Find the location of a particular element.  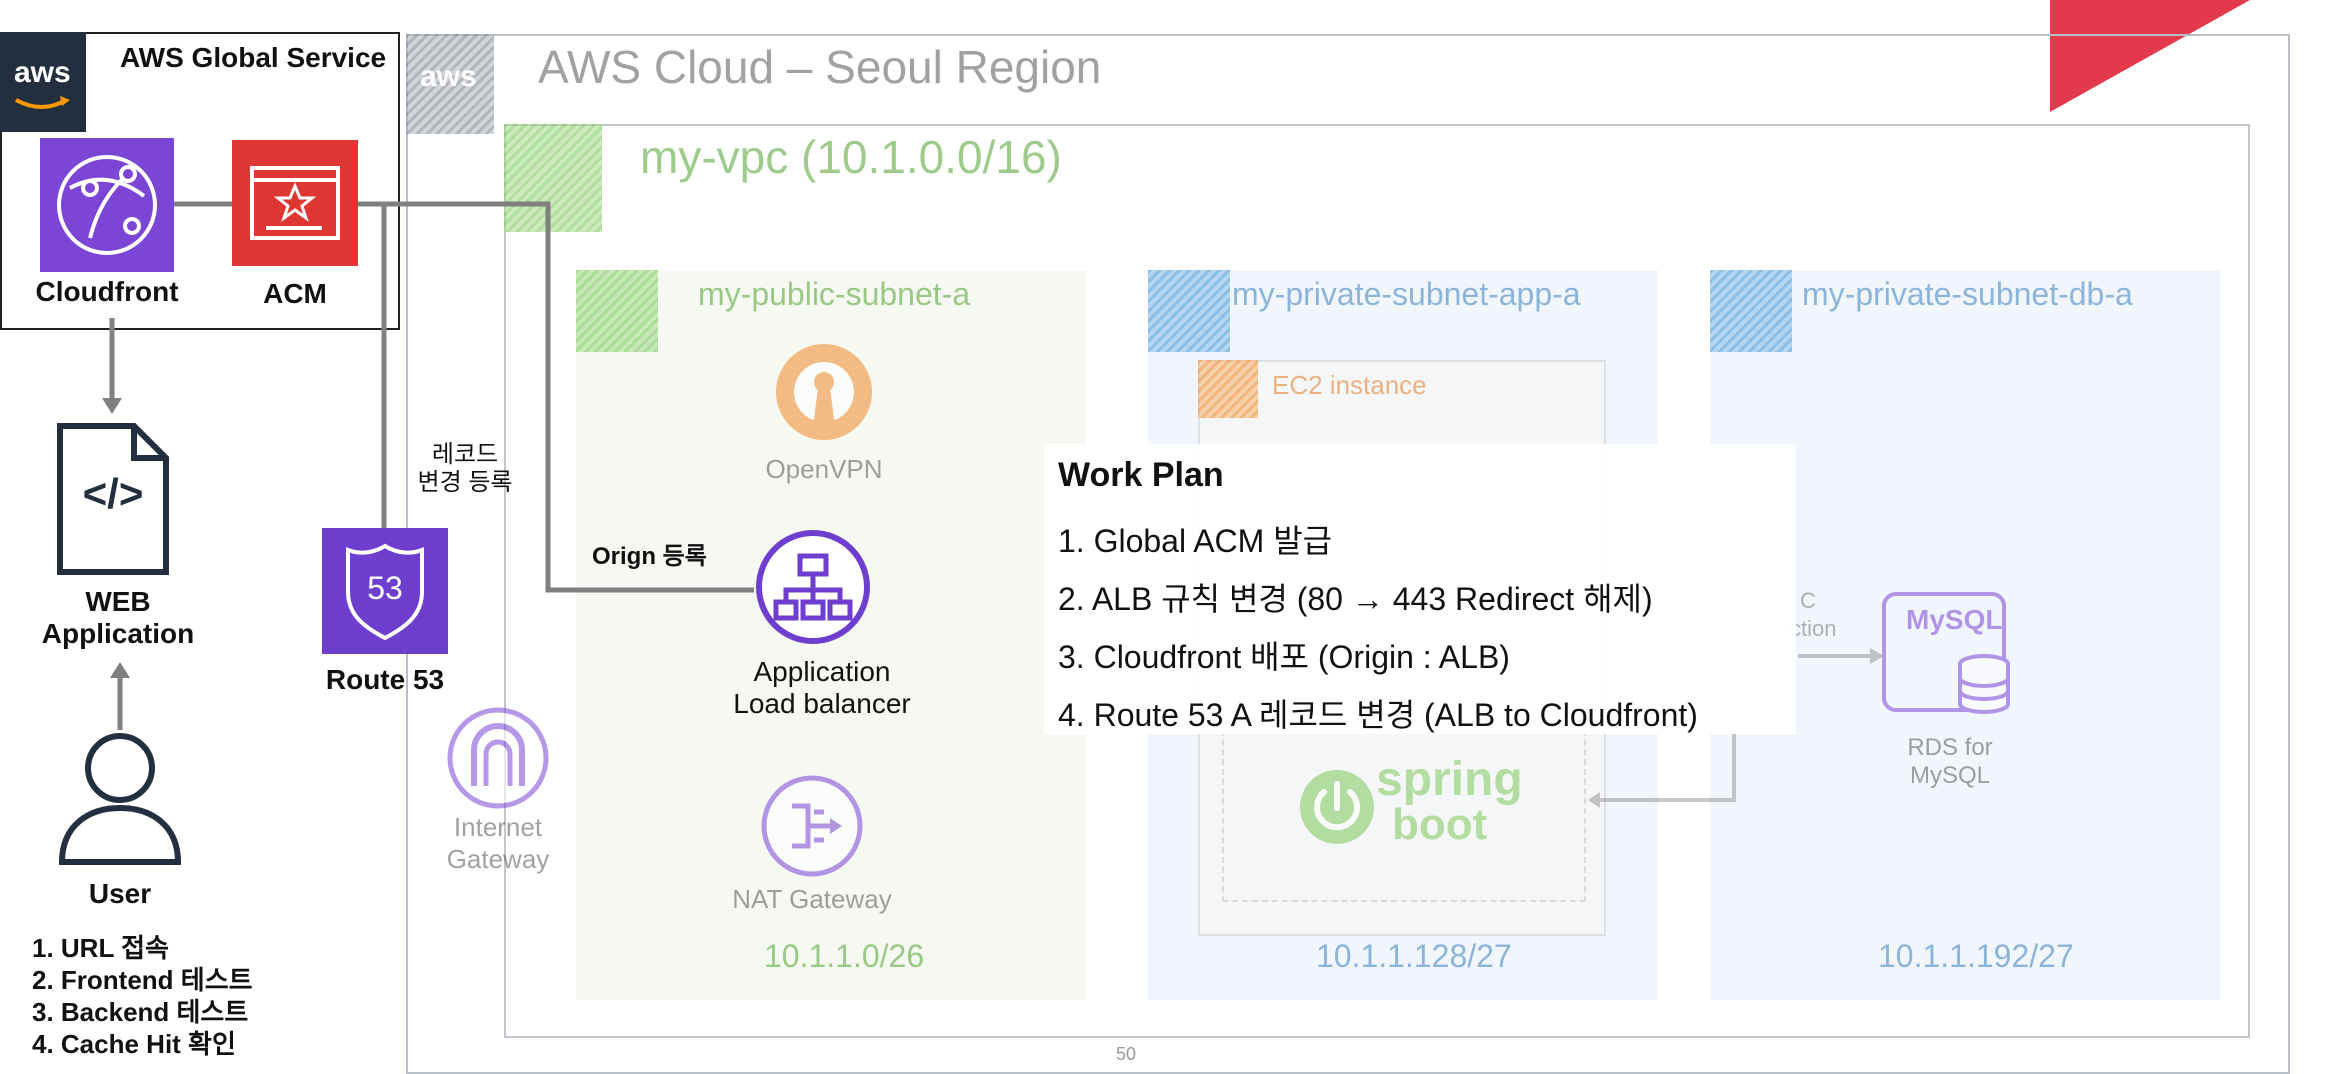

db-subnet-name: my-private-subnet-db-a is located at coordinates (1967, 294).